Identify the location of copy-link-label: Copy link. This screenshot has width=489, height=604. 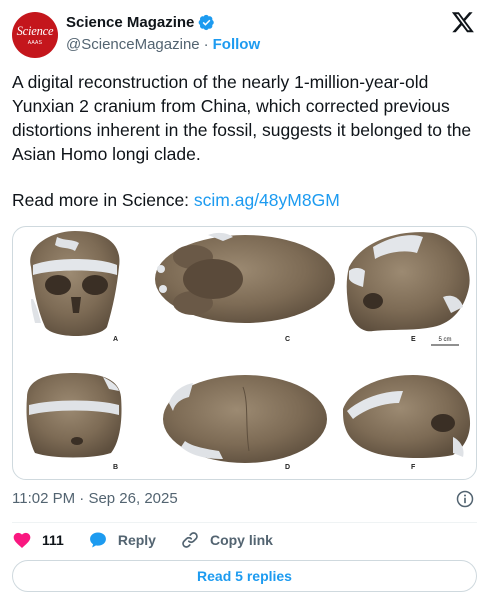
(241, 540).